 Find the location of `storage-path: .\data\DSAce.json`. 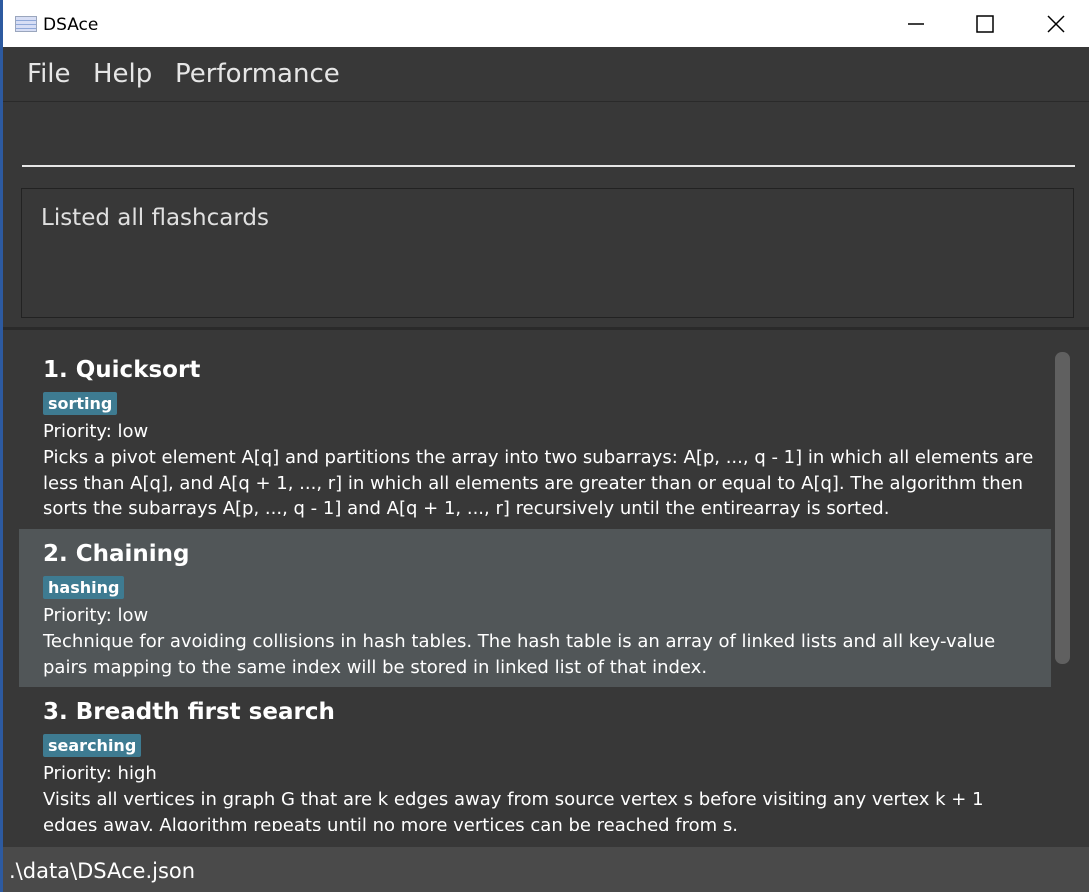

storage-path: .\data\DSAce.json is located at coordinates (102, 871).